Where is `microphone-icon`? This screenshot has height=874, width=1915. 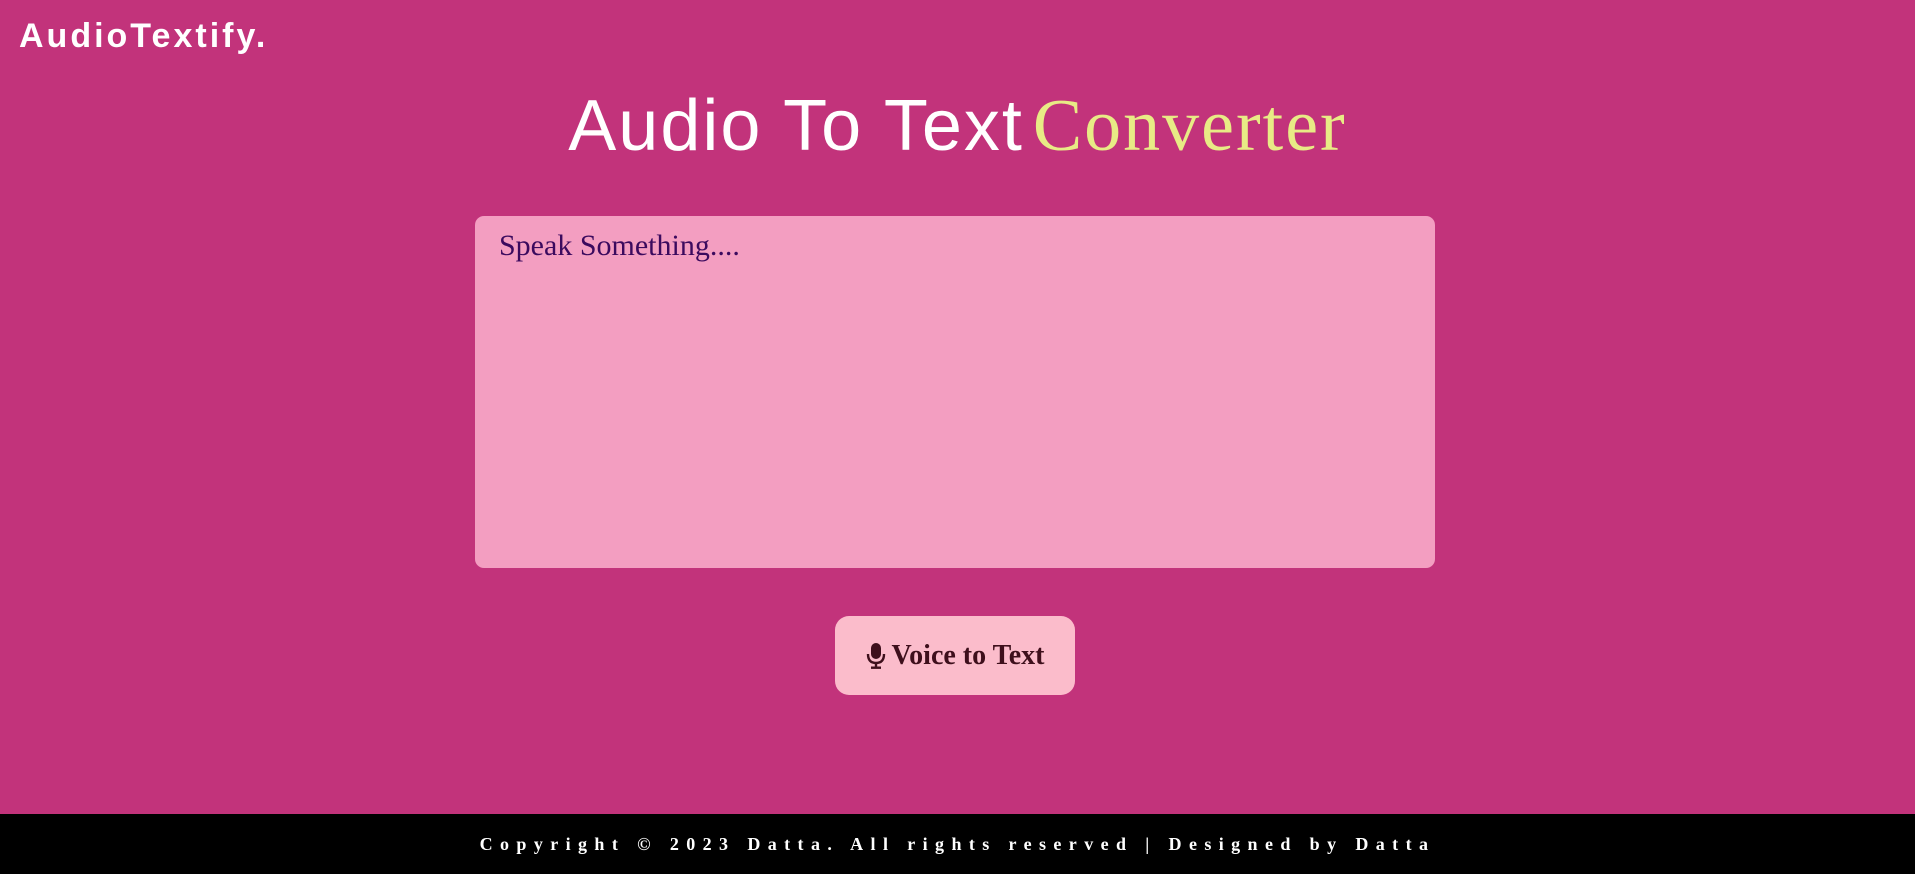 microphone-icon is located at coordinates (876, 656).